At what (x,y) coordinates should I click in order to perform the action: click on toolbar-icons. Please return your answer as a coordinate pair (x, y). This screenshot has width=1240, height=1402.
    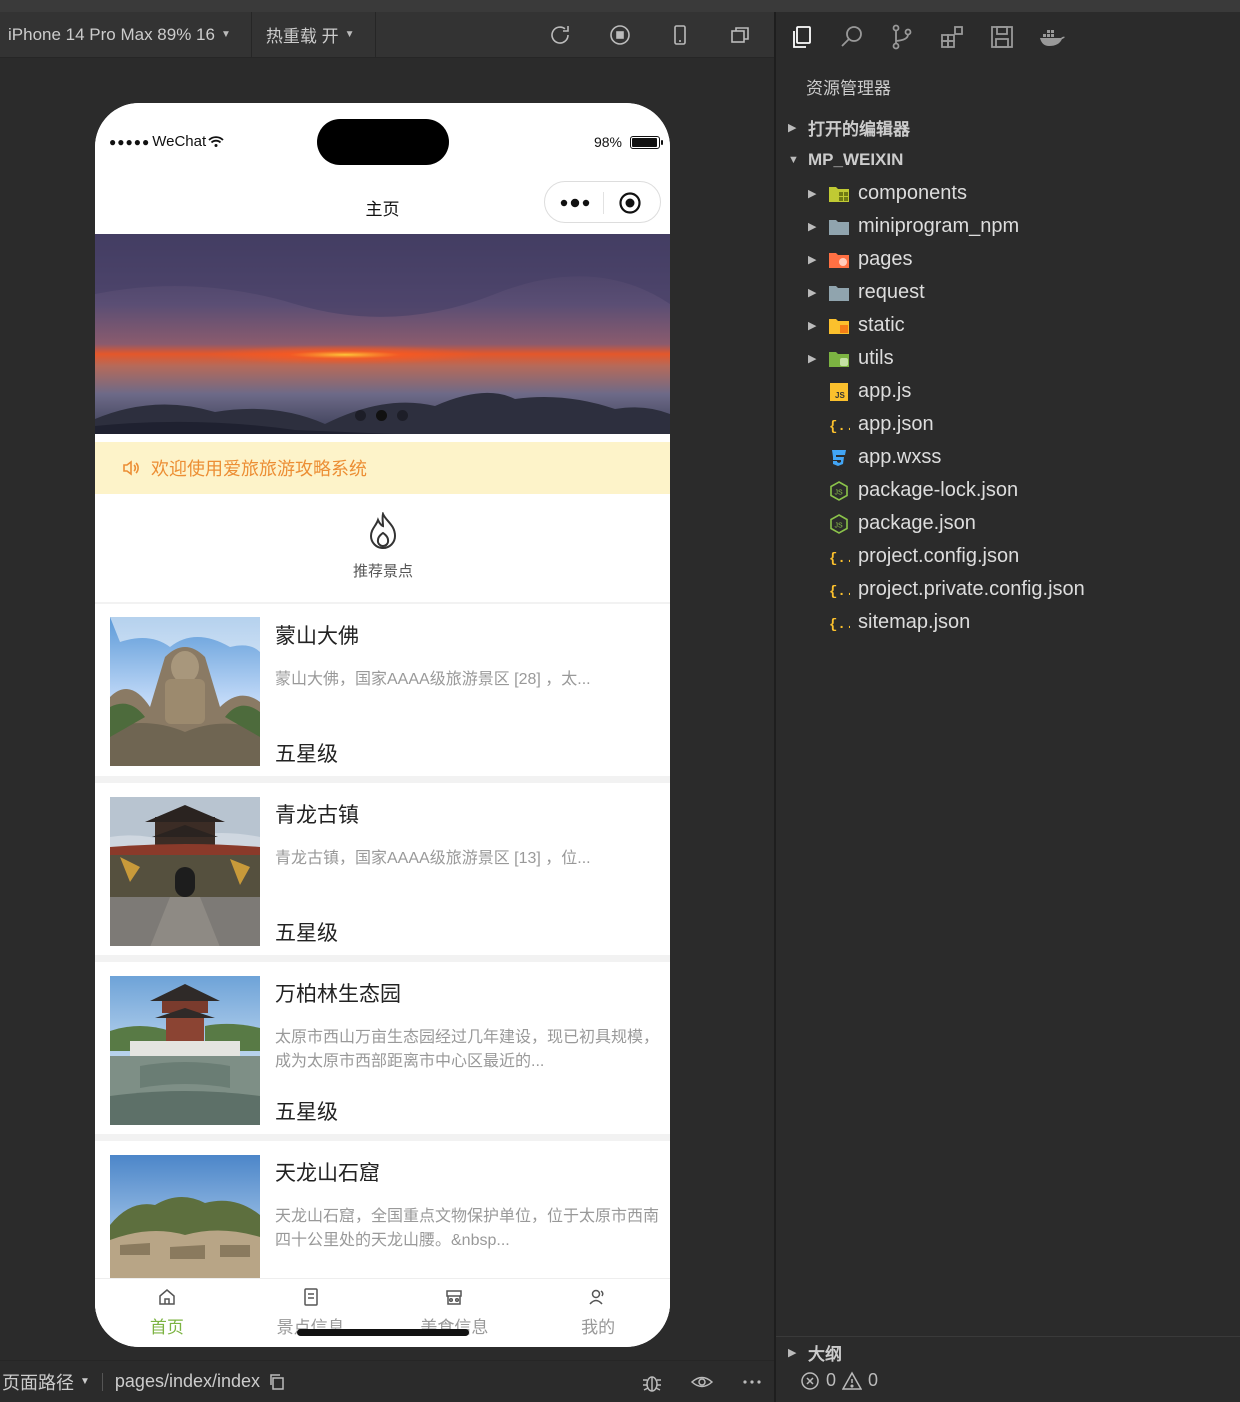
    Looking at the image, I should click on (650, 35).